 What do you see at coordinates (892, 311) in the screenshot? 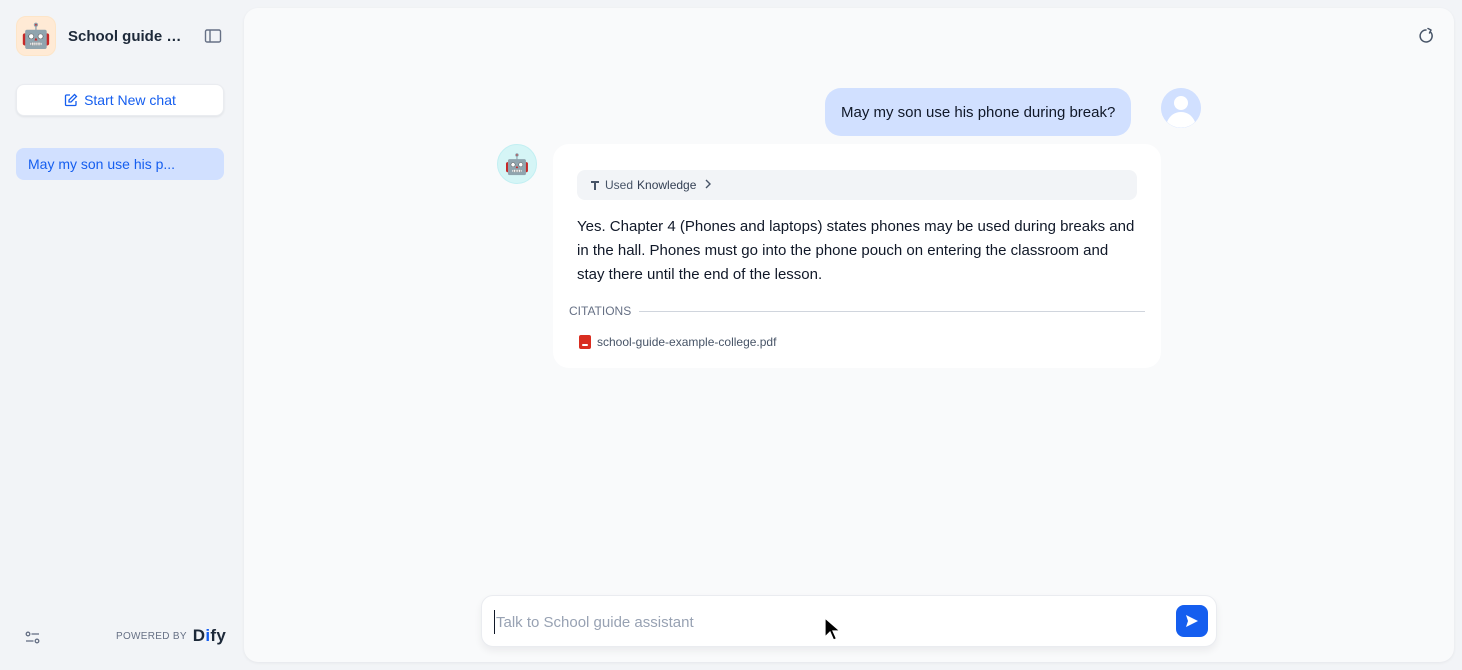
I see `citations-divider` at bounding box center [892, 311].